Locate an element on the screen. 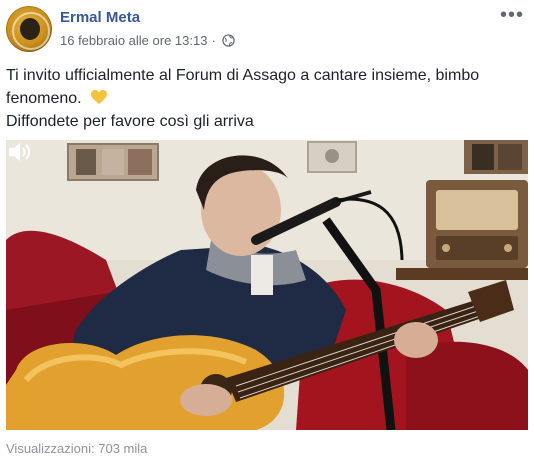 This screenshot has height=462, width=534. speaker-icon is located at coordinates (19, 152).